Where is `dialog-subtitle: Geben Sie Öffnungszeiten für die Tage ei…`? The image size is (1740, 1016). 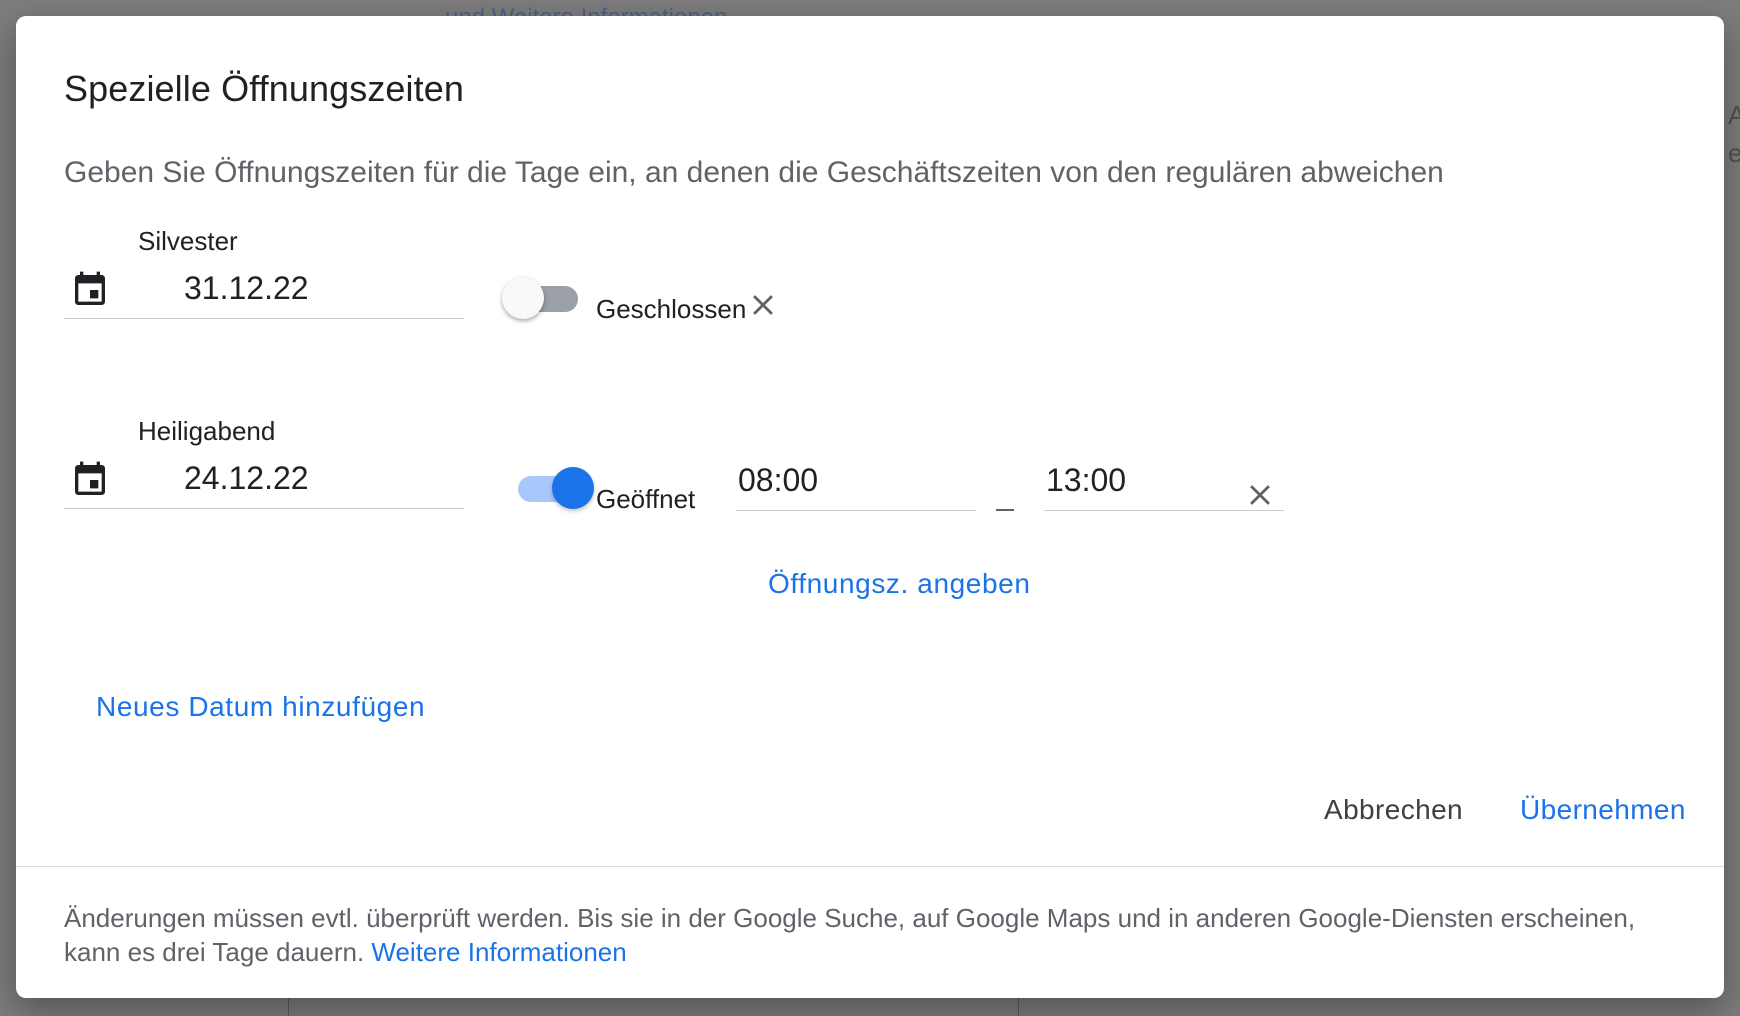
dialog-subtitle: Geben Sie Öffnungszeiten für die Tage ei… is located at coordinates (754, 172).